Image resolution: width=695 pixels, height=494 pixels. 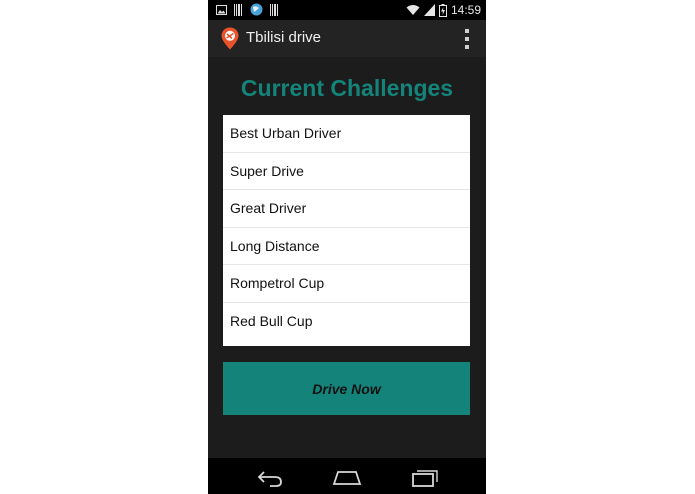 What do you see at coordinates (347, 88) in the screenshot?
I see `page-title: Current Challenges` at bounding box center [347, 88].